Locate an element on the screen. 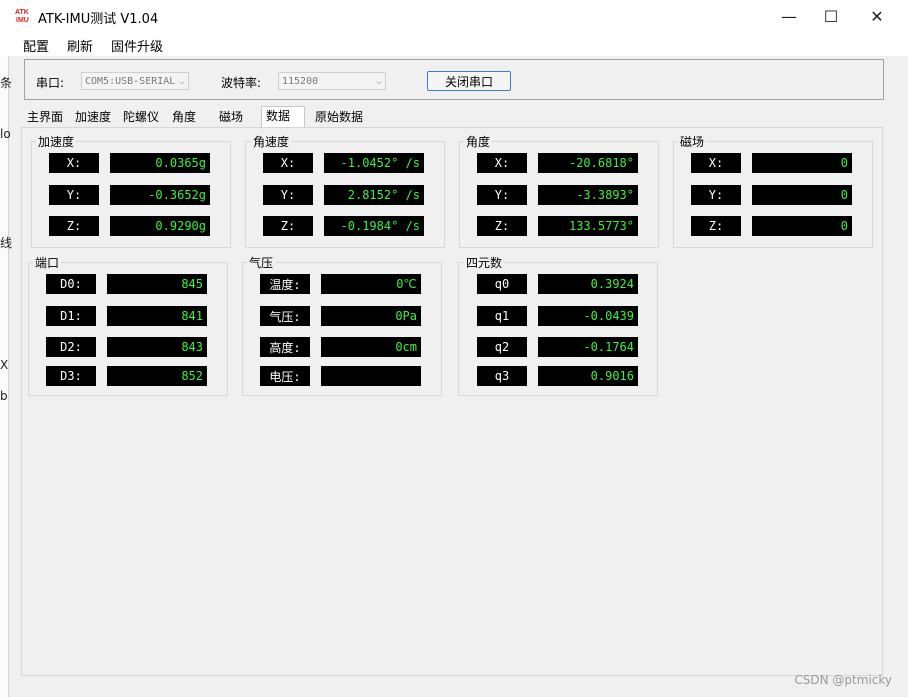 Image resolution: width=908 pixels, height=697 pixels. watermark: CSDN @ptmicky is located at coordinates (843, 680).